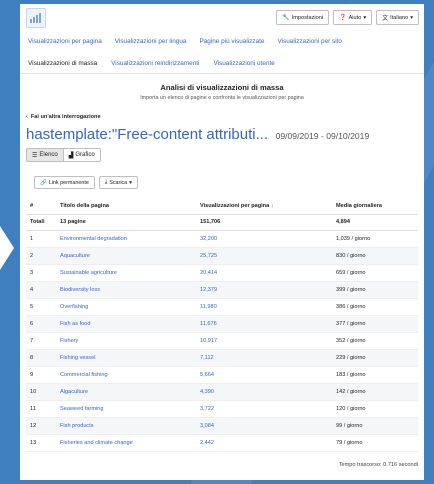 The image size is (434, 484). I want to click on tab-redirectviews: Visualizzazioni reindirizzamenti, so click(155, 63).